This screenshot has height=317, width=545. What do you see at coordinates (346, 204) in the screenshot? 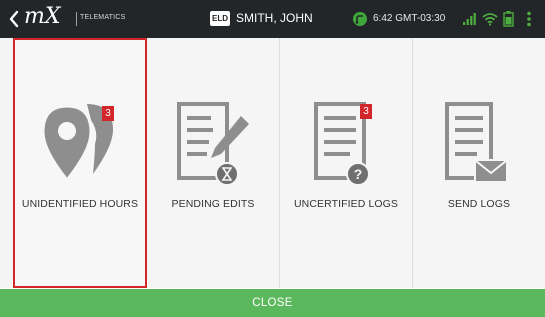
I see `tile-label-uncertified-logs: UNCERTIFIED LOGS` at bounding box center [346, 204].